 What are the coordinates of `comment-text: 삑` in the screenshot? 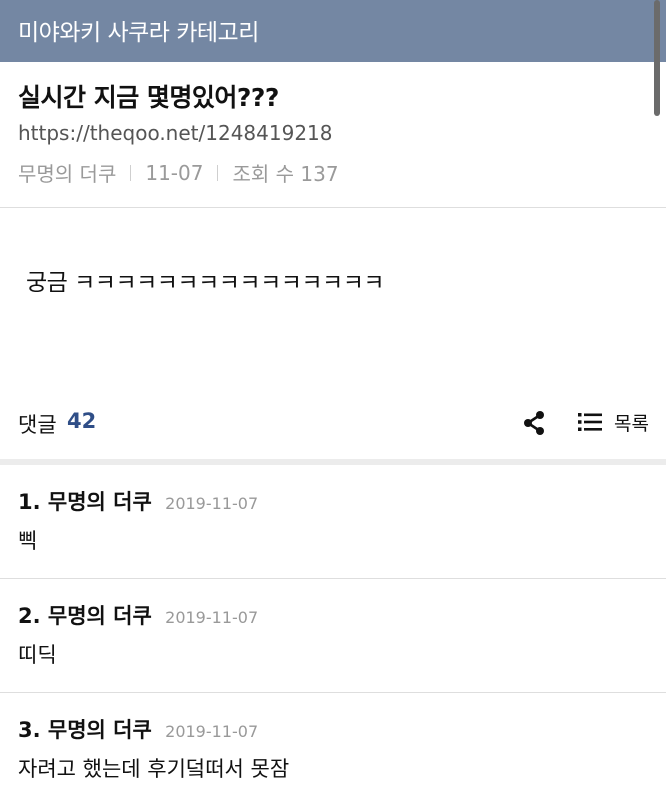 It's located at (28, 541).